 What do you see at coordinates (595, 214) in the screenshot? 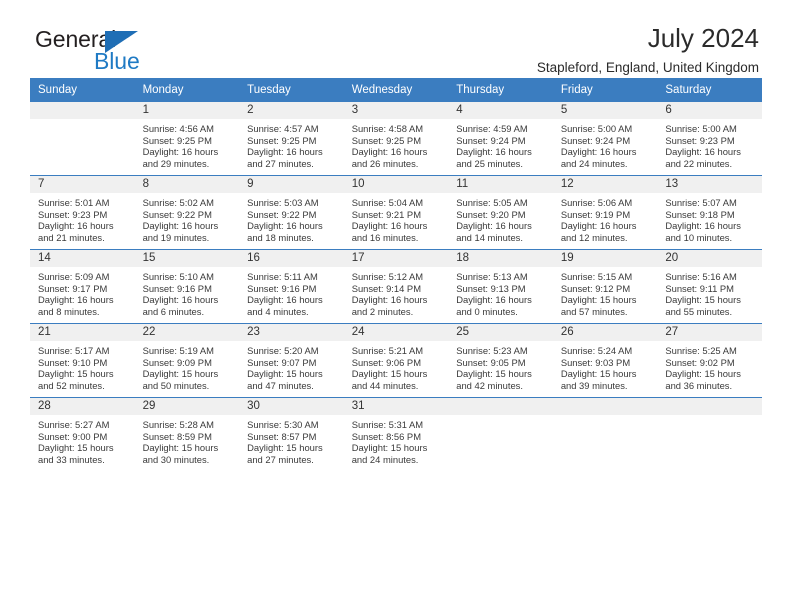
I see `day-detail-line: Sunset: 9:19 PM` at bounding box center [595, 214].